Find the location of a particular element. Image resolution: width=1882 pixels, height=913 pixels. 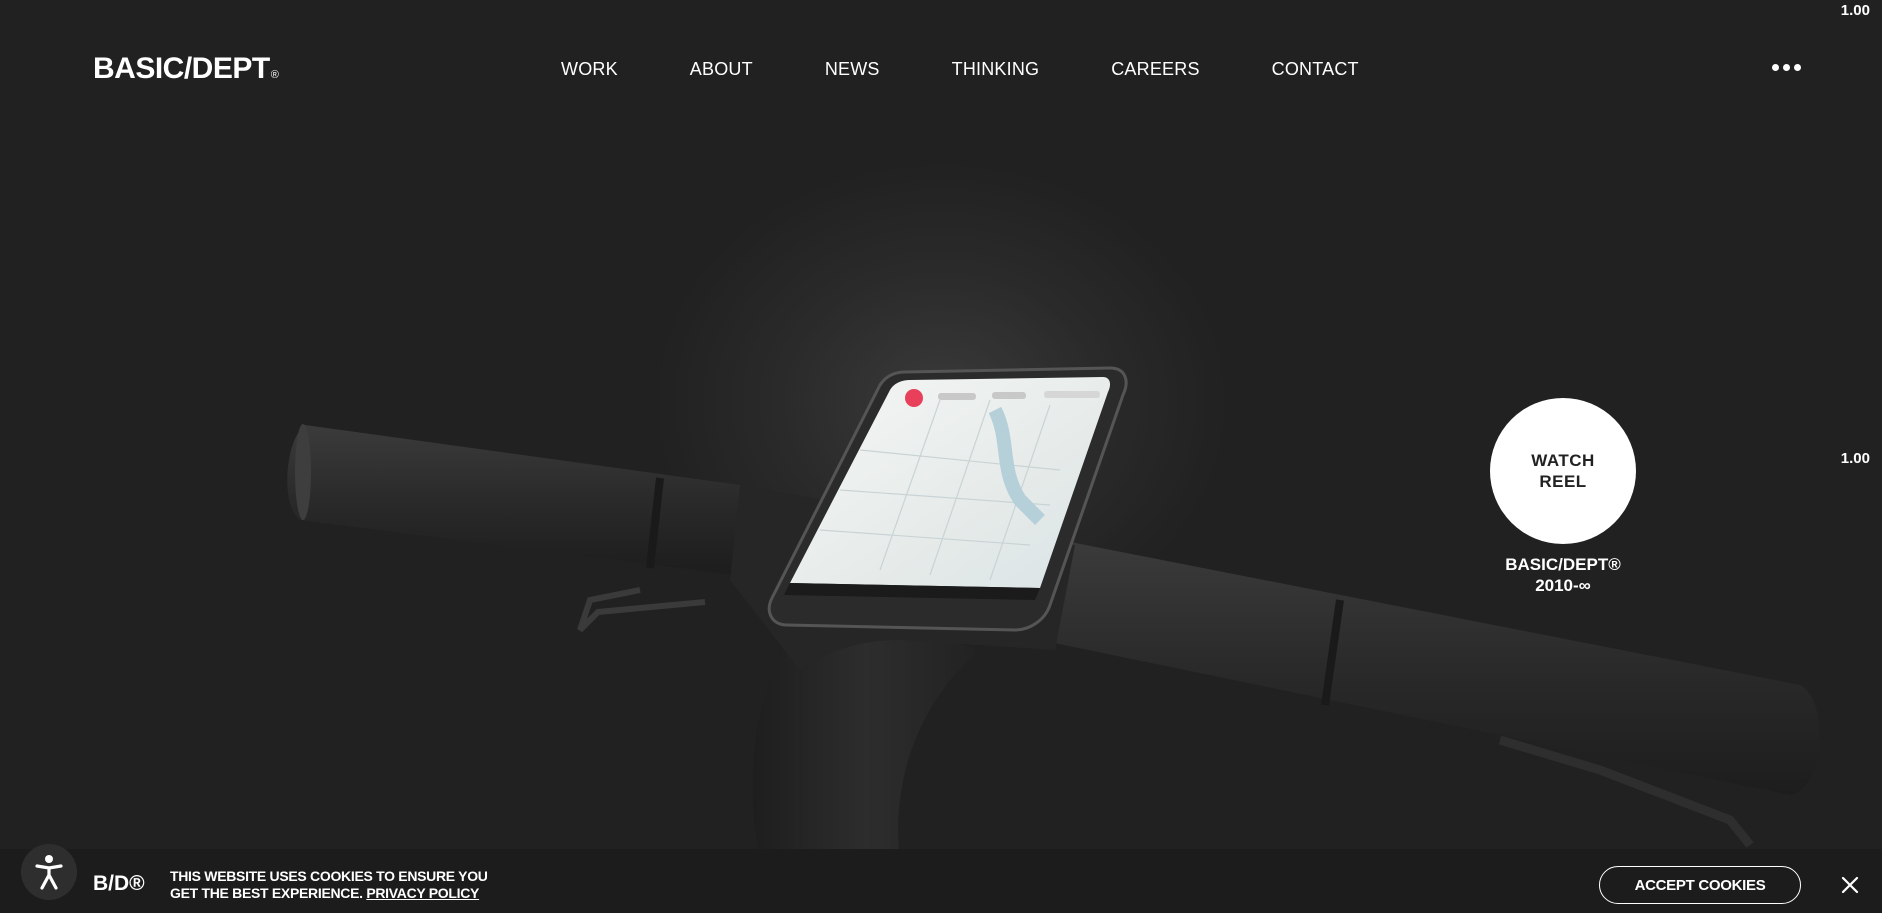

cookie-message-line2: GET THE BEST EXPERIENCE. PRIVACY POLICY is located at coordinates (329, 893).